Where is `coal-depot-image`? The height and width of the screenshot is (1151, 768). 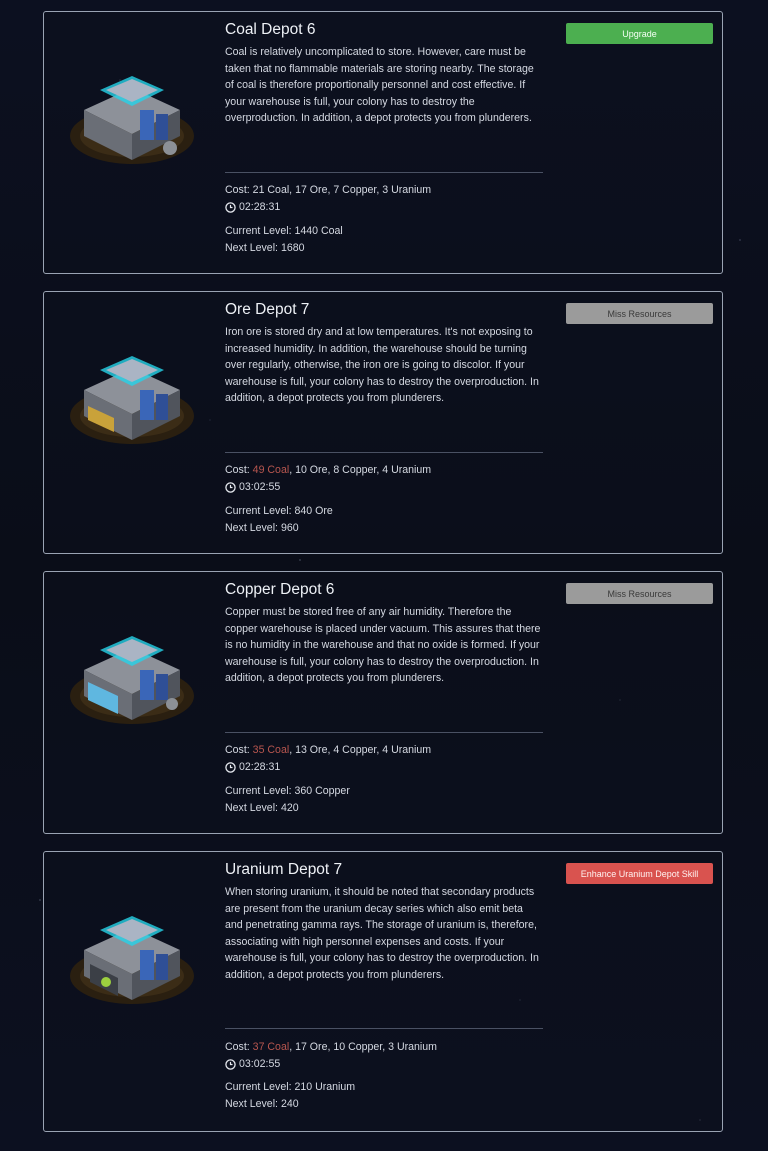
coal-depot-image is located at coordinates (132, 120).